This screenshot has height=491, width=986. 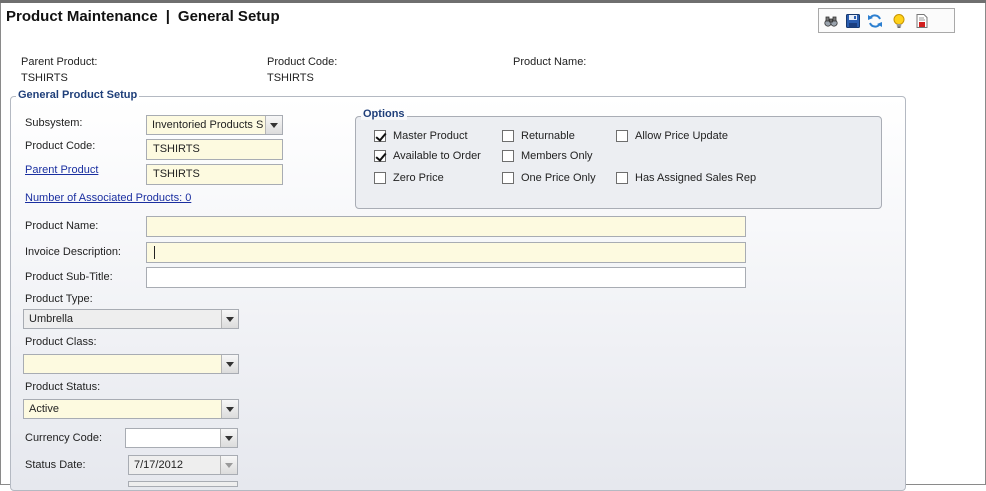 I want to click on status-date-picker: 7/17/2012, so click(x=183, y=465).